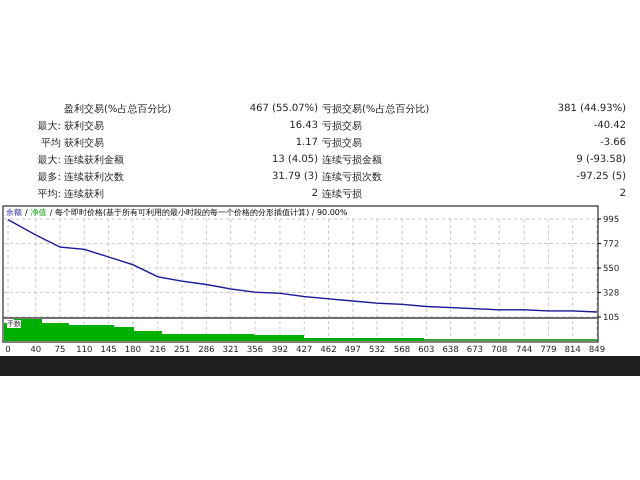 The height and width of the screenshot is (480, 640). What do you see at coordinates (342, 194) in the screenshot?
I see `stat-label: 连续亏损` at bounding box center [342, 194].